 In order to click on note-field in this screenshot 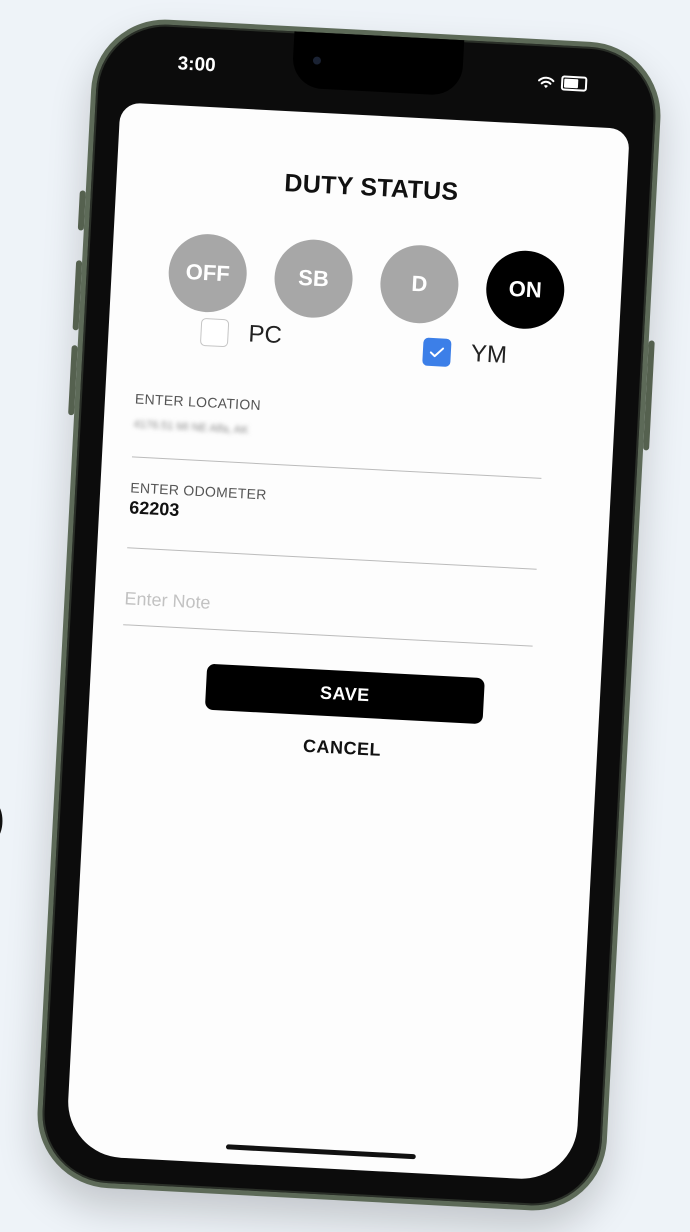, I will do `click(329, 612)`.